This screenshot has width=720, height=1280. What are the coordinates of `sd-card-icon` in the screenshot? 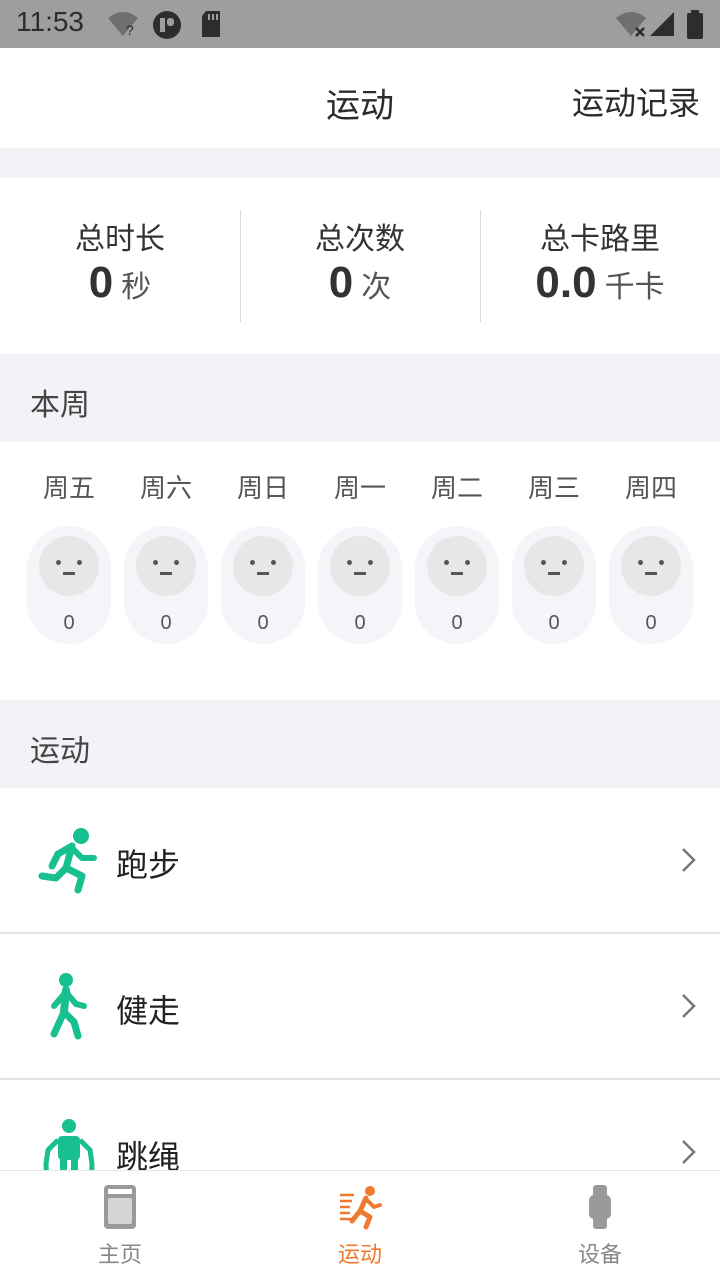 It's located at (211, 24).